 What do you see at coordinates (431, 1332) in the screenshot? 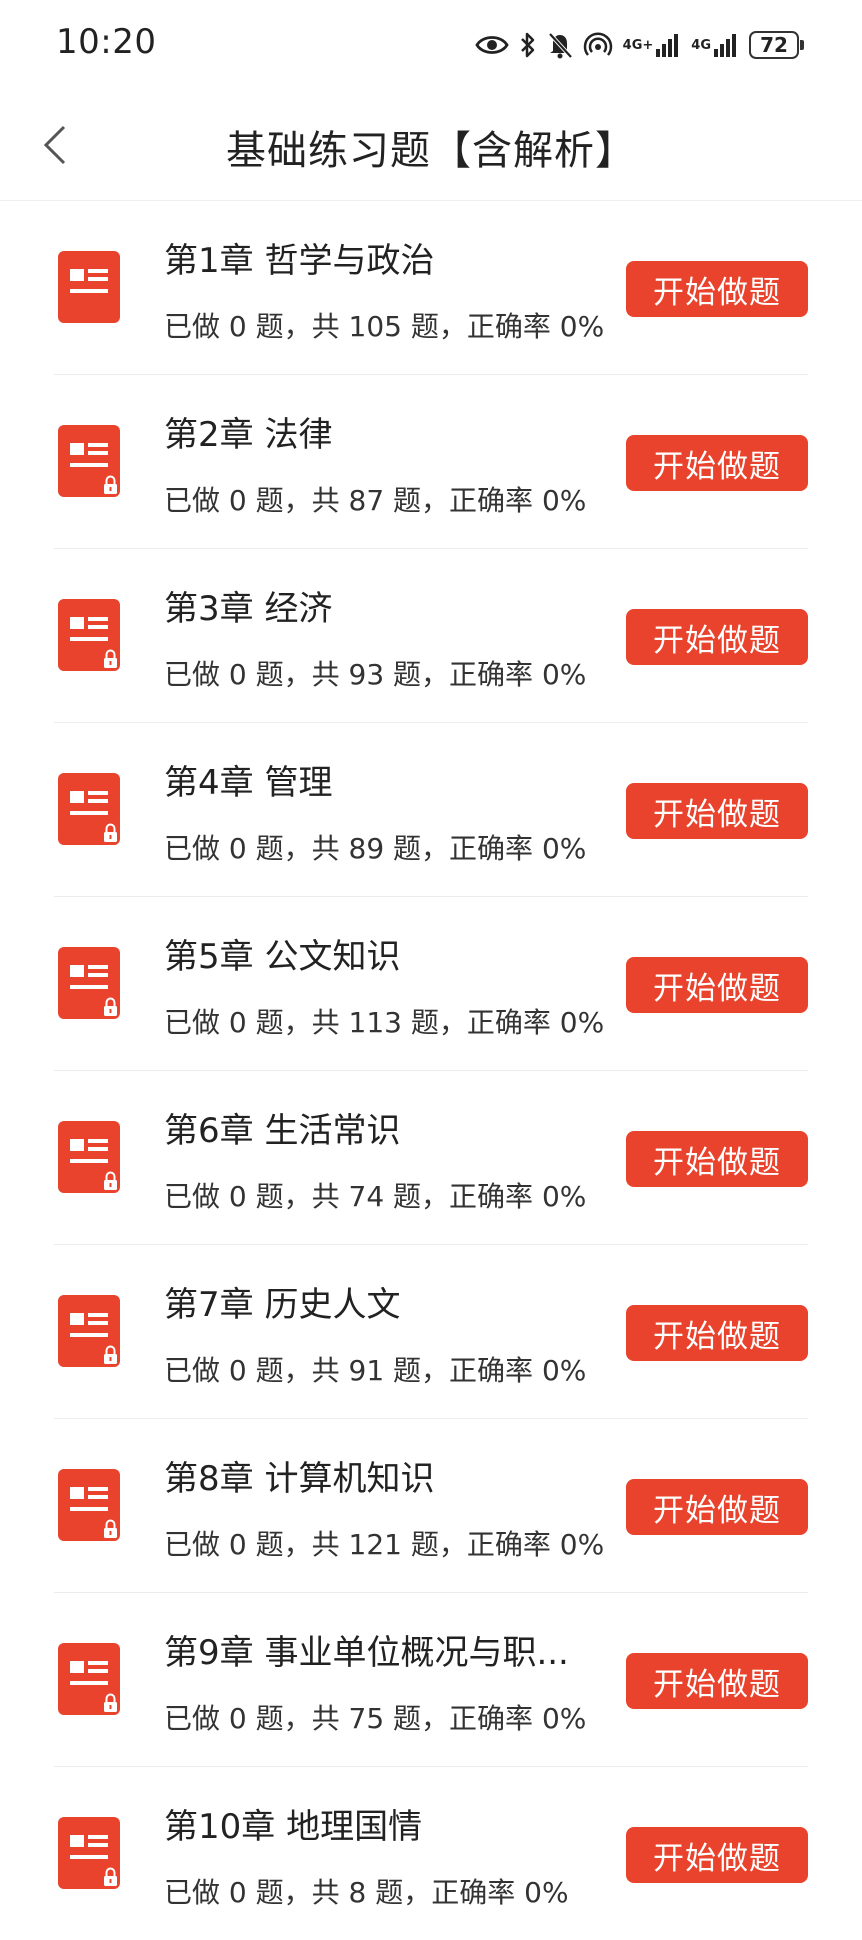
I see `list-item-chapter-7: 第7章 历史人文 已做 0 题，共 91 题，正确率 0% 开始做题` at bounding box center [431, 1332].